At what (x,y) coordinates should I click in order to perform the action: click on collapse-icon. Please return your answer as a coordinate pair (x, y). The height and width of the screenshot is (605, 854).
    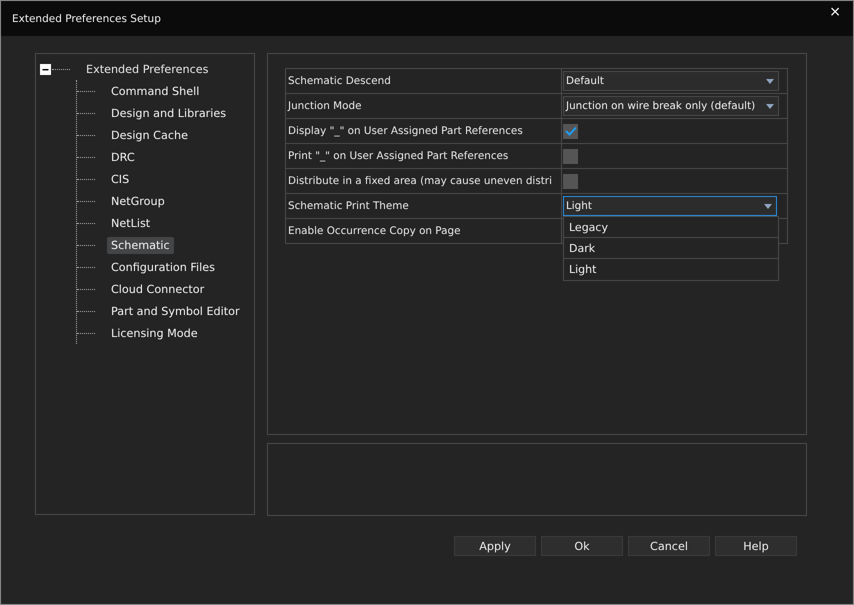
    Looking at the image, I should click on (45, 69).